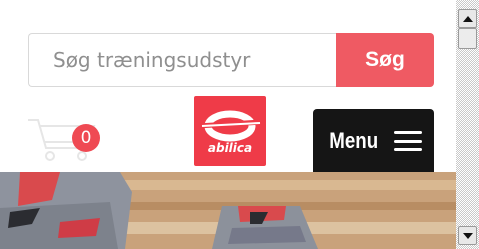  I want to click on logo-text: abilica, so click(230, 148).